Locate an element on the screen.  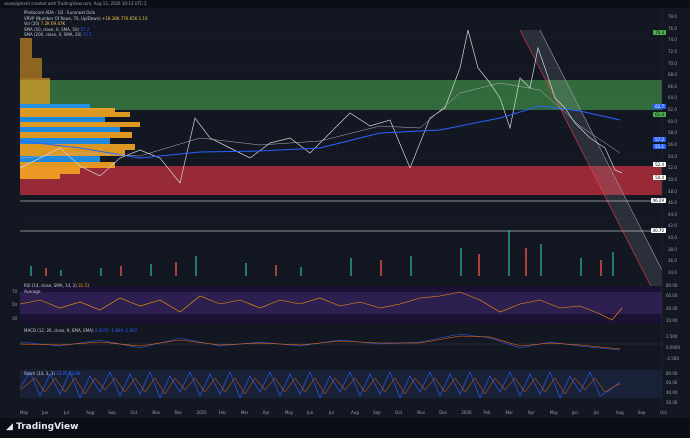
legend-sma200: SMA (200, close, 0, SMA, 20) 55.1 is located at coordinates (86, 35).